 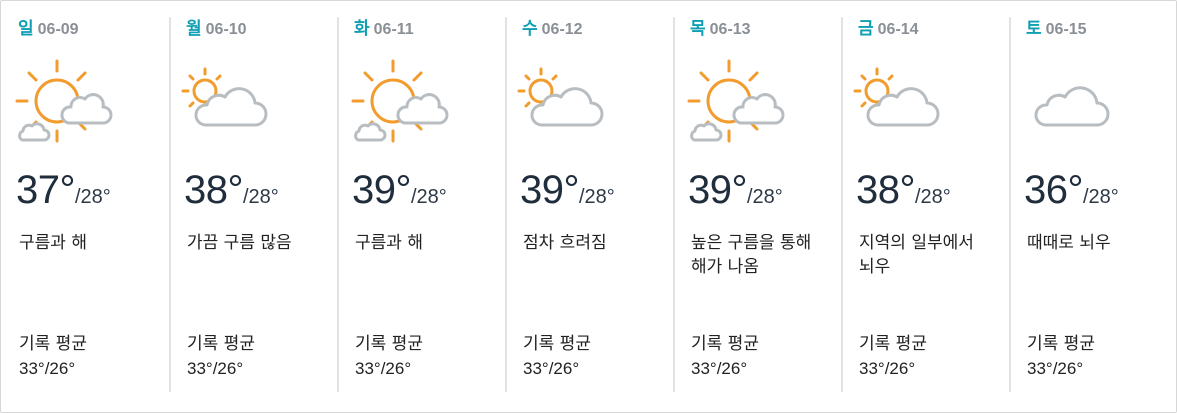 What do you see at coordinates (58, 29) in the screenshot?
I see `day-date: 06-09` at bounding box center [58, 29].